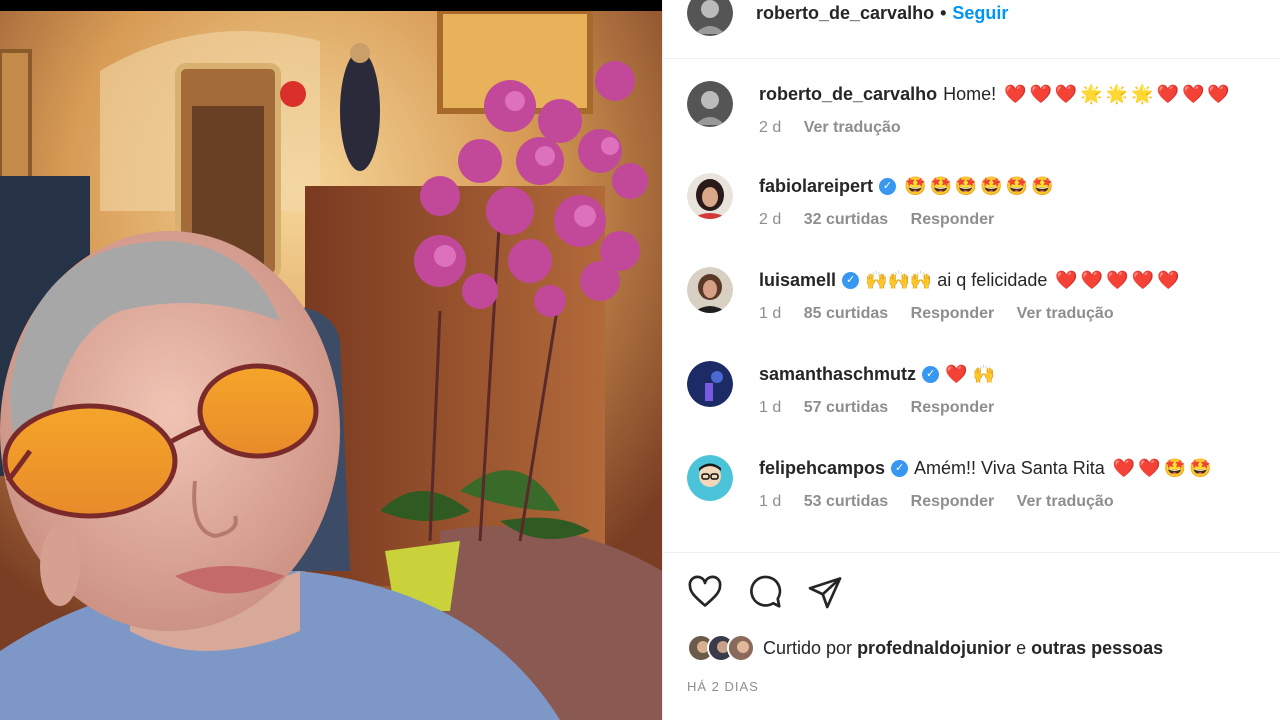  I want to click on comment-meta: 1 d 85 curtidas Responder Ver tradução, so click(945, 314).